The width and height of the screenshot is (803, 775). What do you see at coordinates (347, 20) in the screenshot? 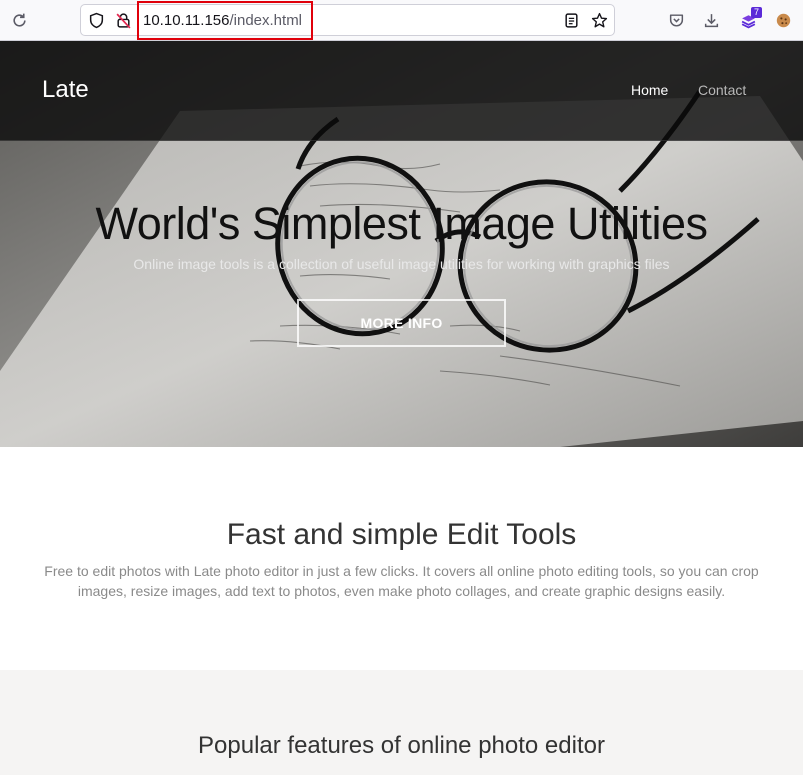
I see `url-bar: 10.10.11.156/index.html` at bounding box center [347, 20].